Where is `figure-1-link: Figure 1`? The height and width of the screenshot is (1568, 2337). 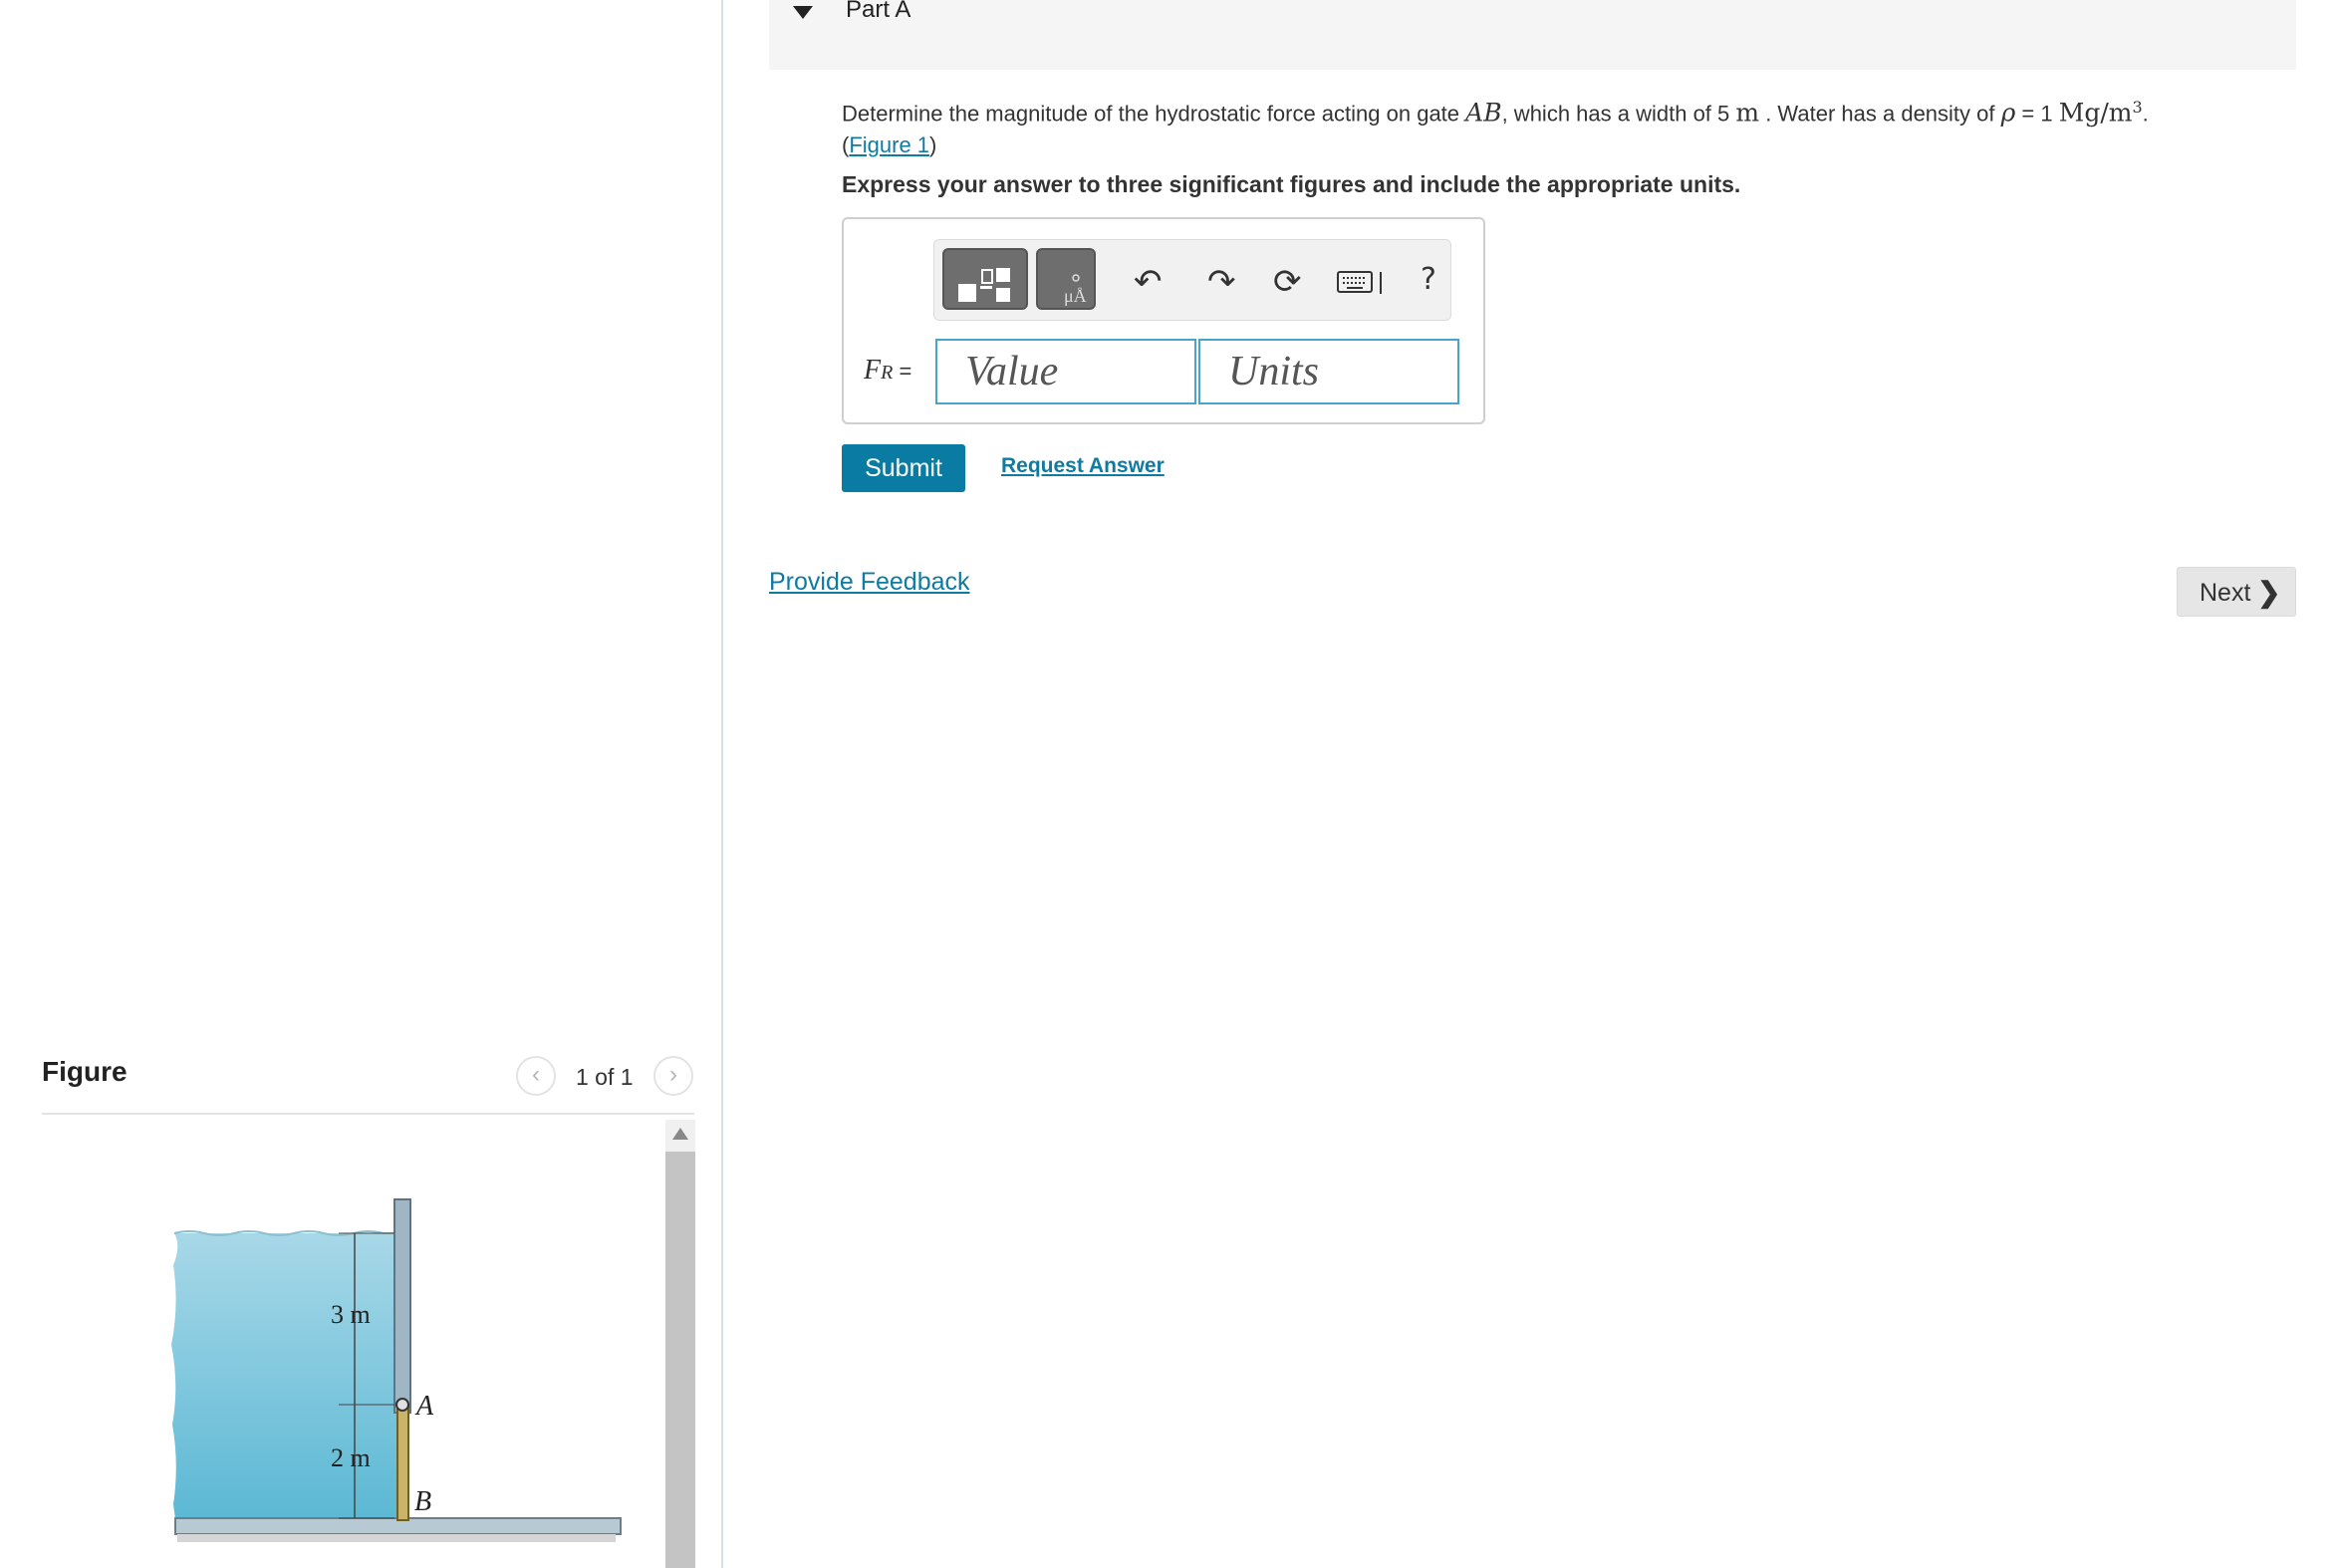 figure-1-link: Figure 1 is located at coordinates (889, 144).